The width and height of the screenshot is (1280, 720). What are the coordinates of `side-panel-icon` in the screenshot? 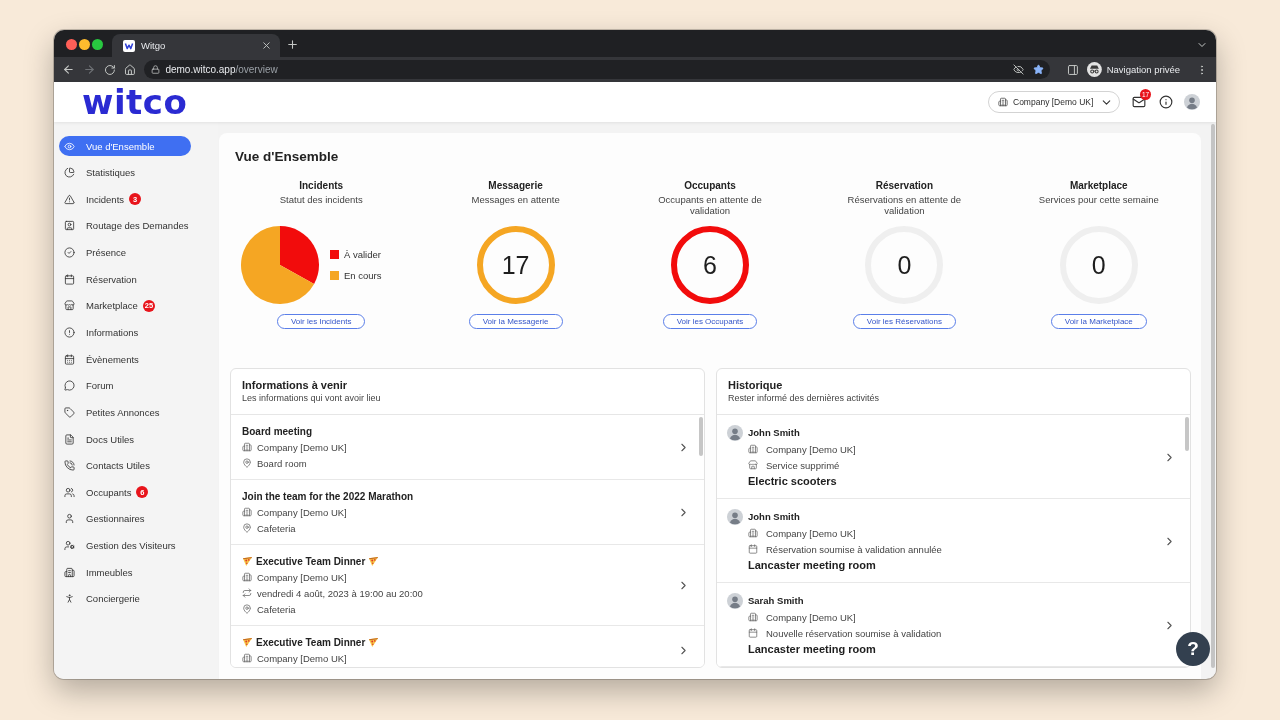 It's located at (1073, 69).